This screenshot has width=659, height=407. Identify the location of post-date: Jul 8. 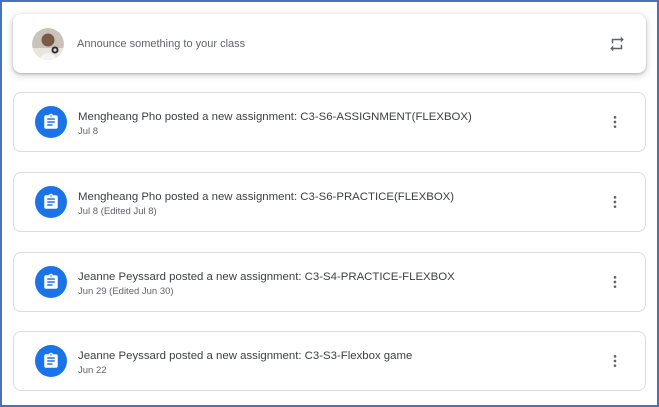
(88, 131).